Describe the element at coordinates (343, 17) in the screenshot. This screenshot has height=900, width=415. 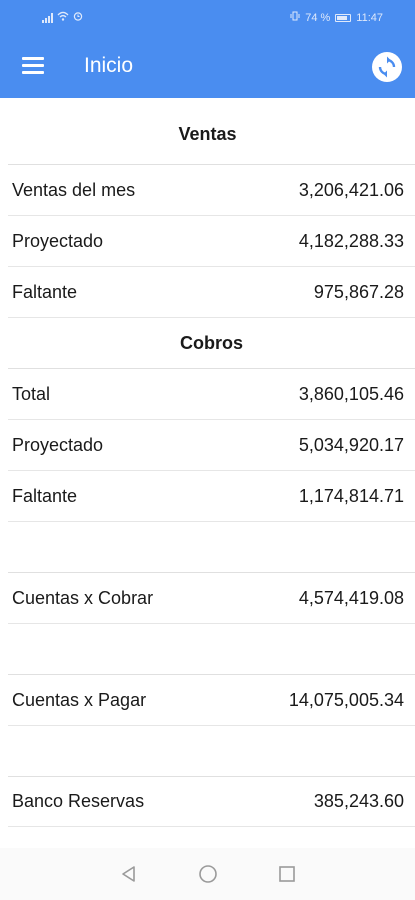
I see `battery-icon` at that location.